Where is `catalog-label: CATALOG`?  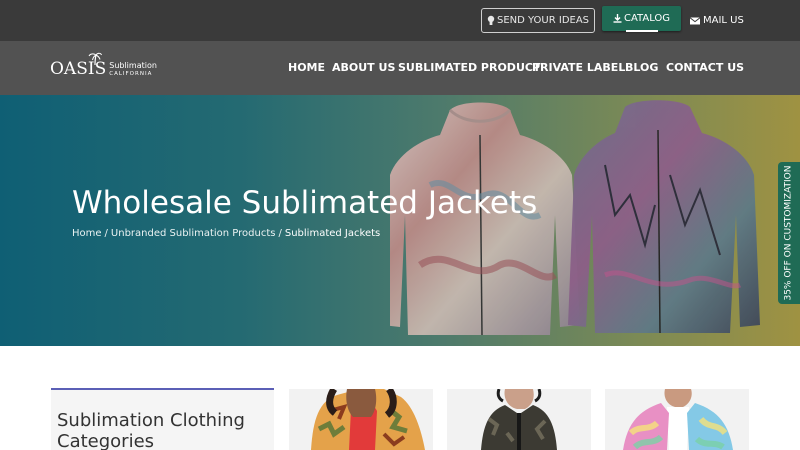
catalog-label: CATALOG is located at coordinates (647, 18).